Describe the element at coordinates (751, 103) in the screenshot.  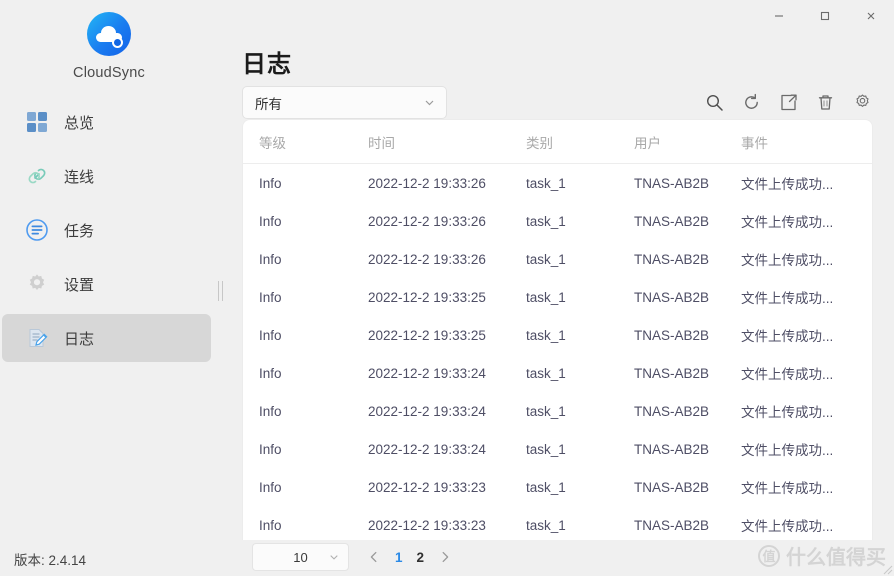
I see `refresh-icon` at that location.